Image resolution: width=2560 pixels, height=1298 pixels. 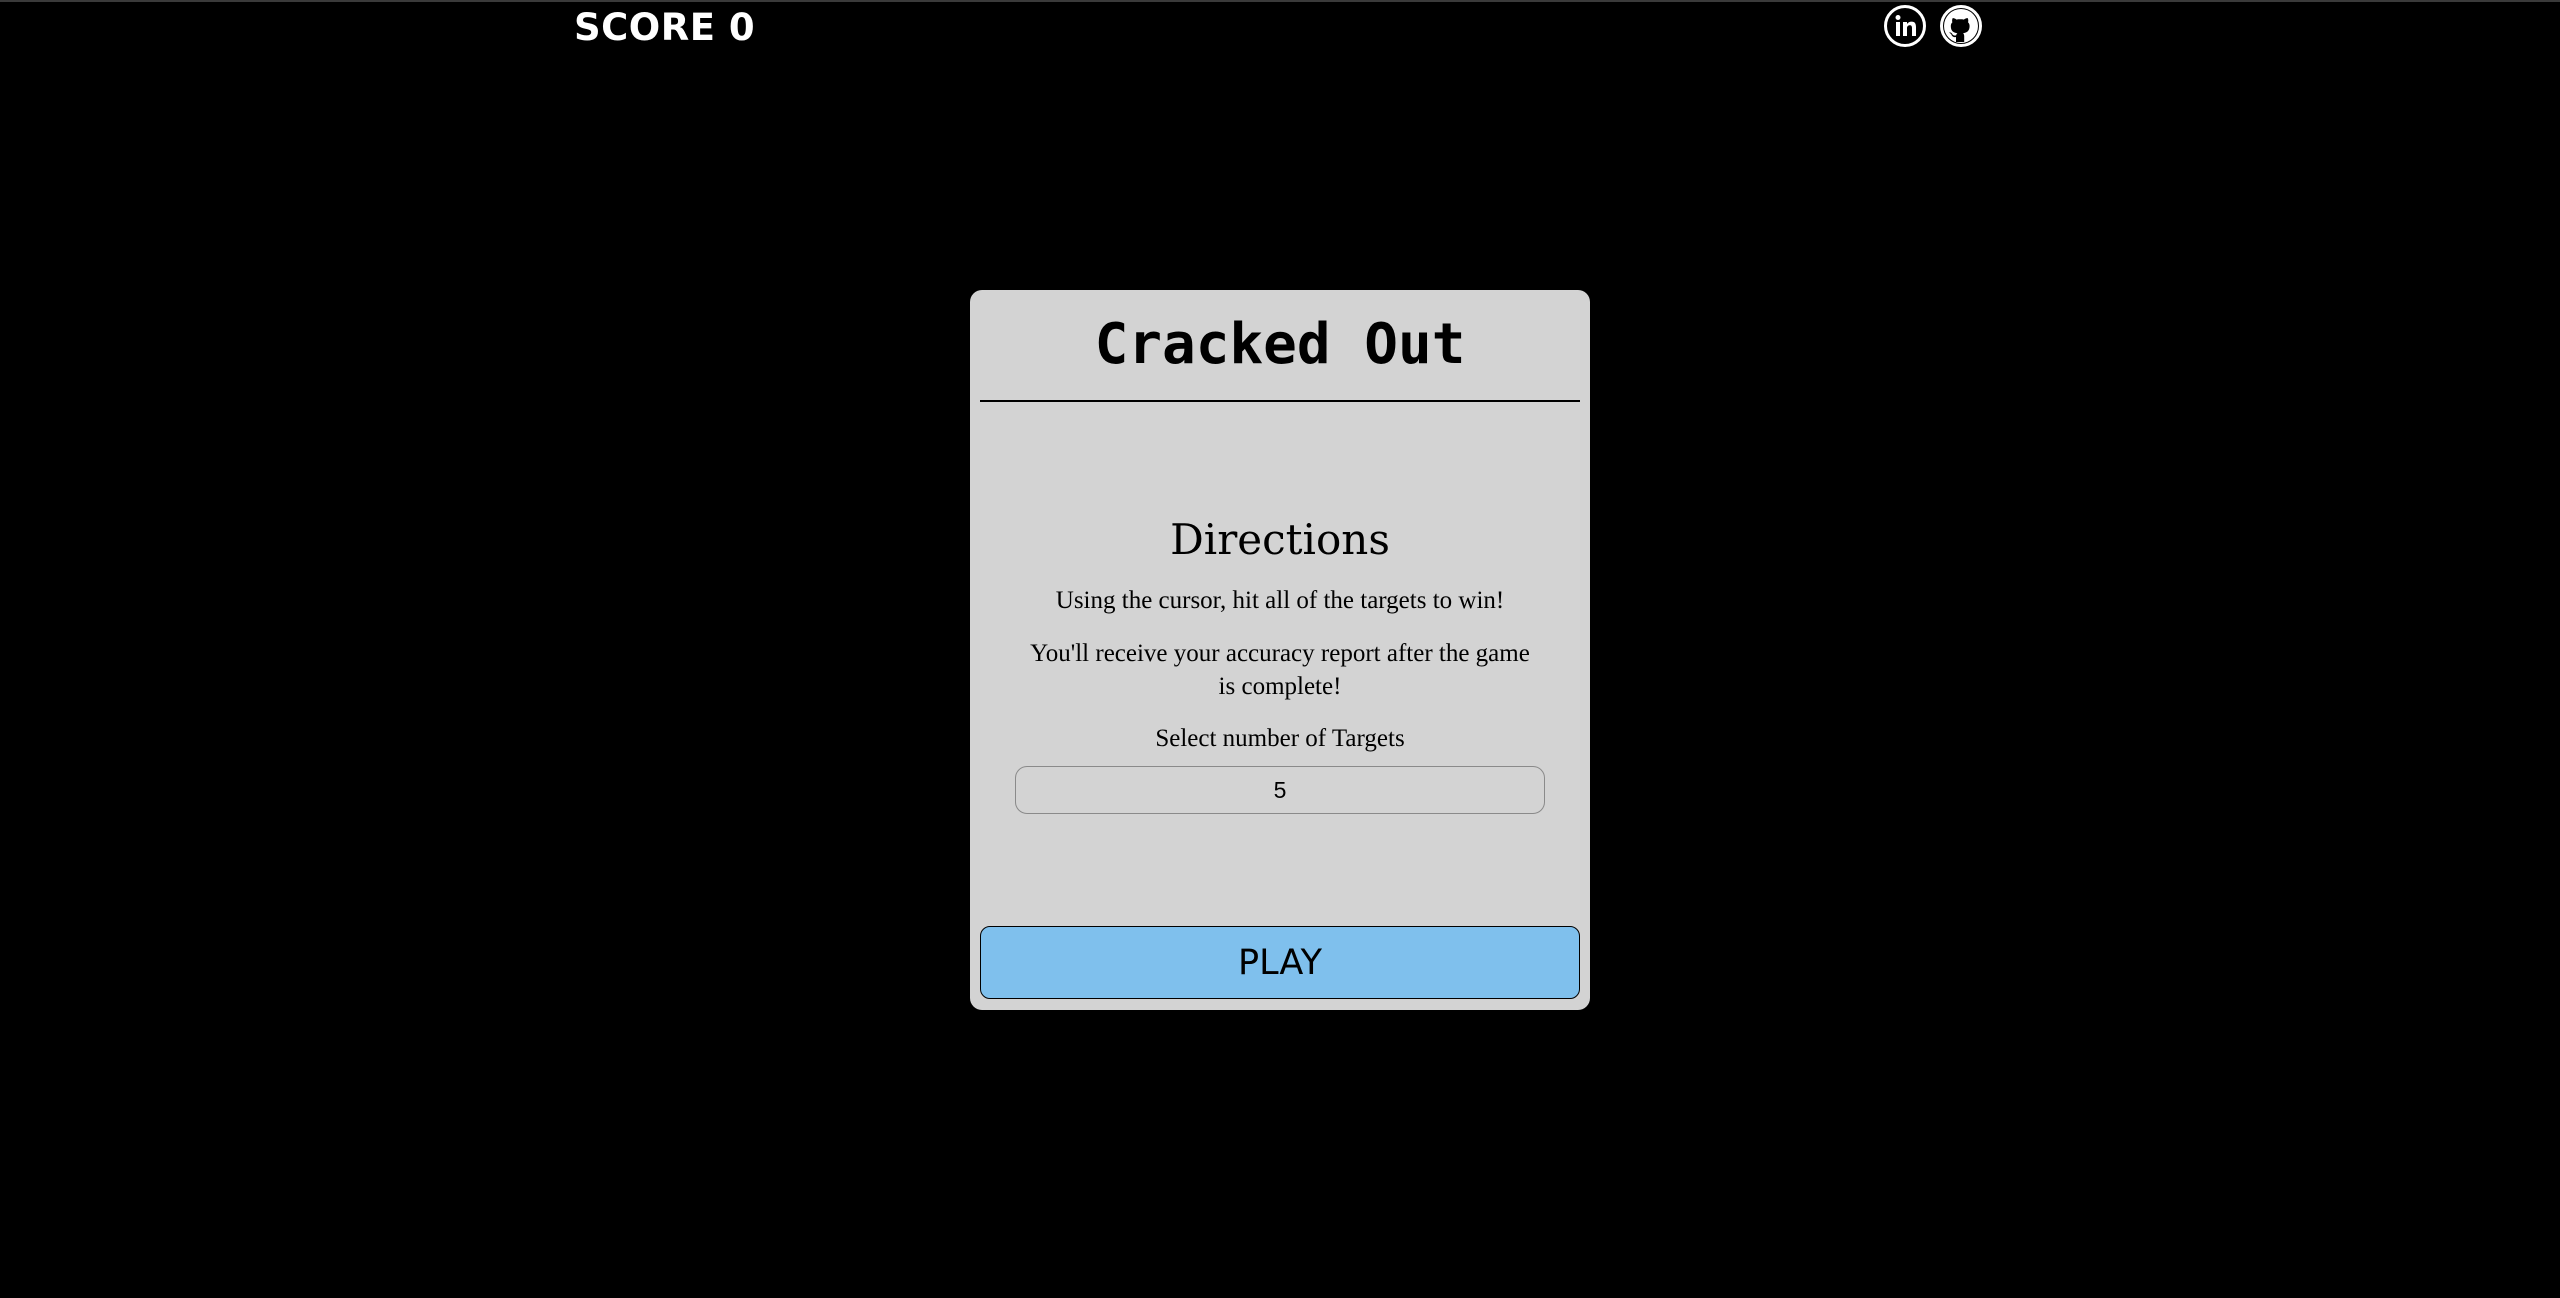 What do you see at coordinates (1280, 1) in the screenshot?
I see `top-border` at bounding box center [1280, 1].